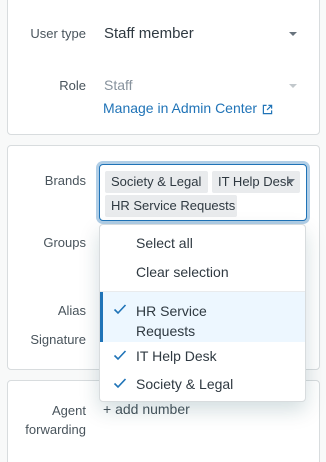 Image resolution: width=326 pixels, height=462 pixels. What do you see at coordinates (64, 242) in the screenshot?
I see `groups-label: Groups` at bounding box center [64, 242].